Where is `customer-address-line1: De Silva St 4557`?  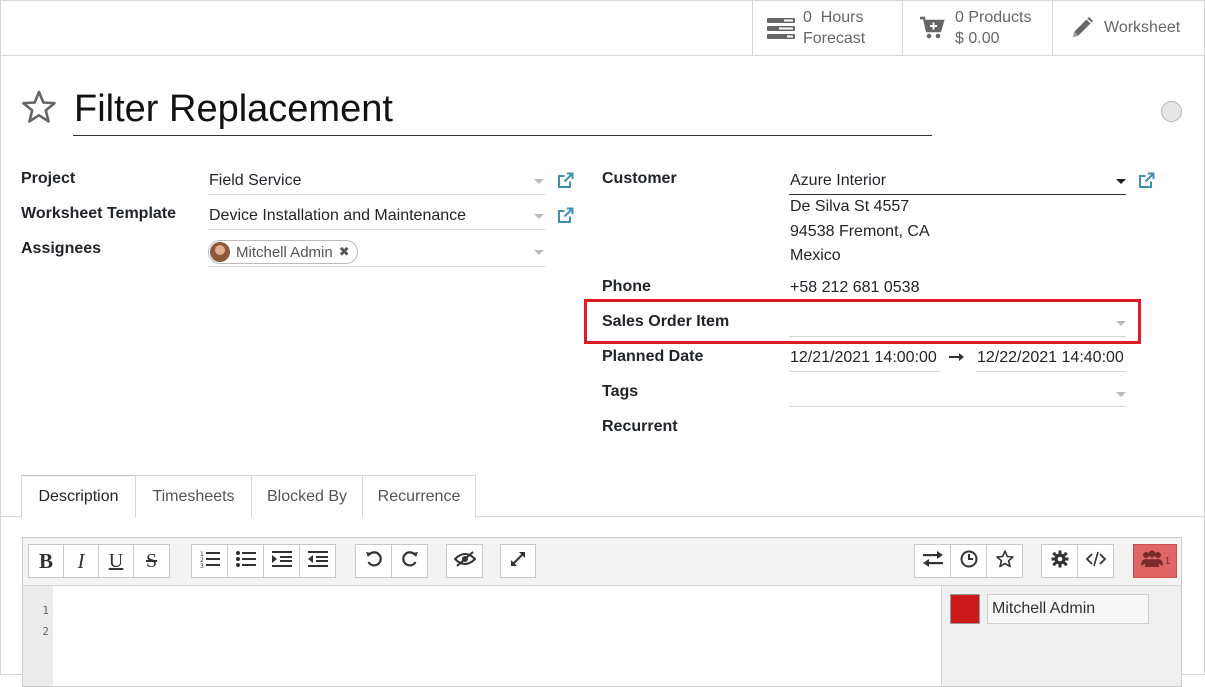 customer-address-line1: De Silva St 4557 is located at coordinates (850, 206).